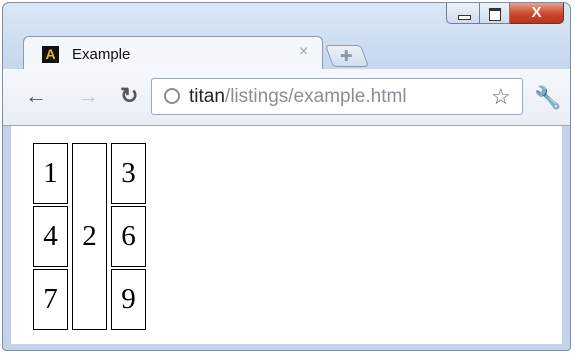  I want to click on wrench-icon: 🔧, so click(547, 98).